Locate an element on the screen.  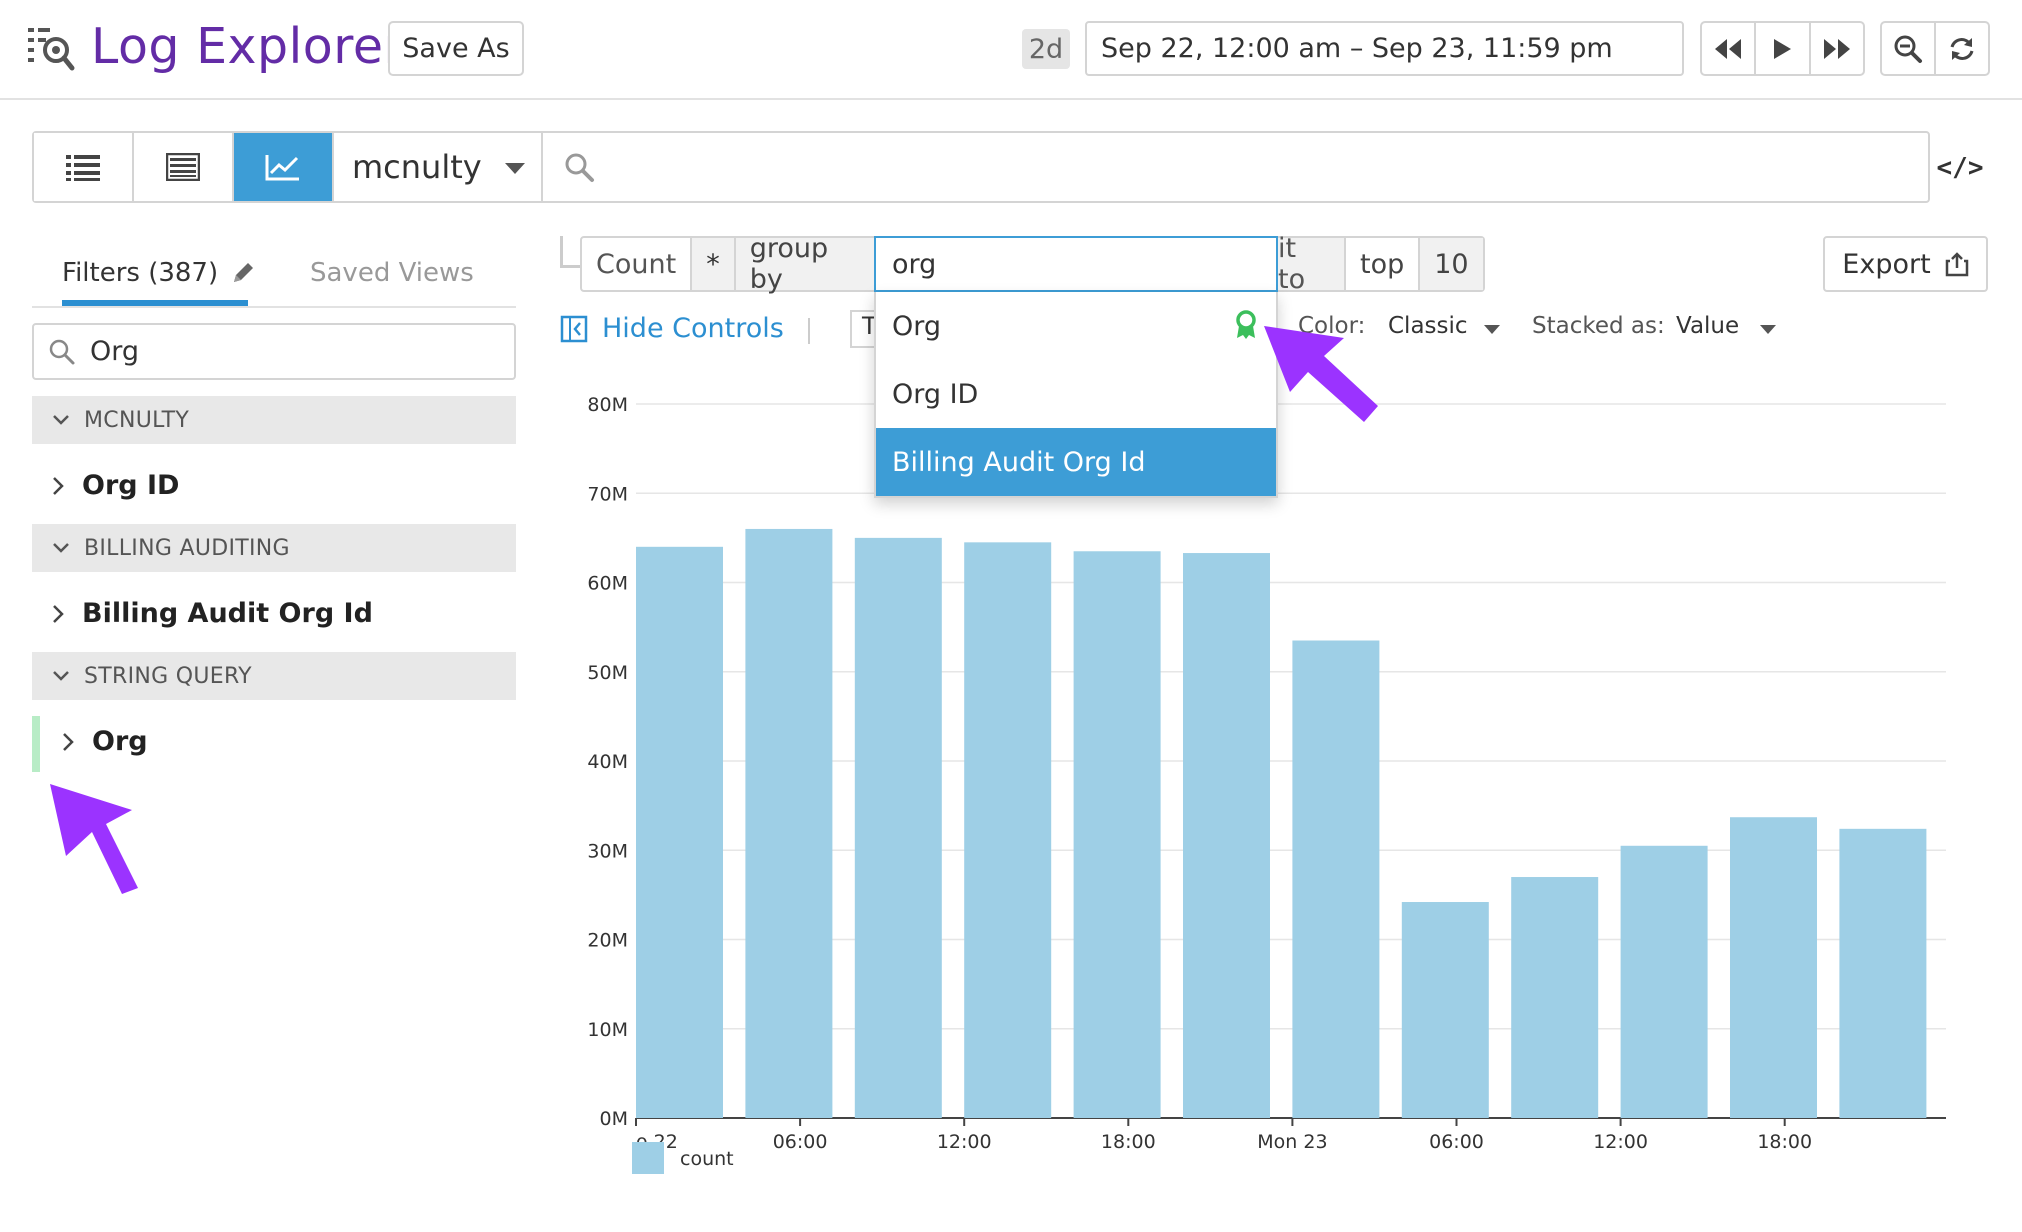
group-by-label: group by is located at coordinates (807, 264).